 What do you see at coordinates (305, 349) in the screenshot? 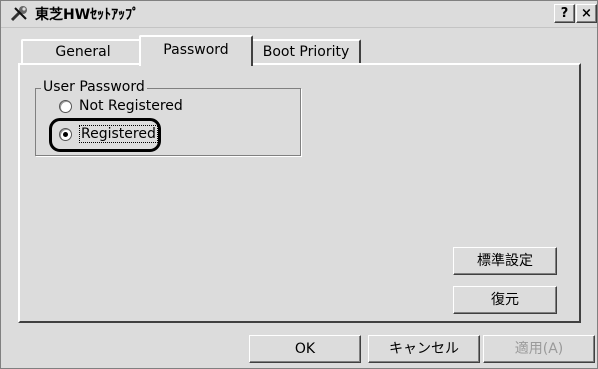
I see `ok-button: OK` at bounding box center [305, 349].